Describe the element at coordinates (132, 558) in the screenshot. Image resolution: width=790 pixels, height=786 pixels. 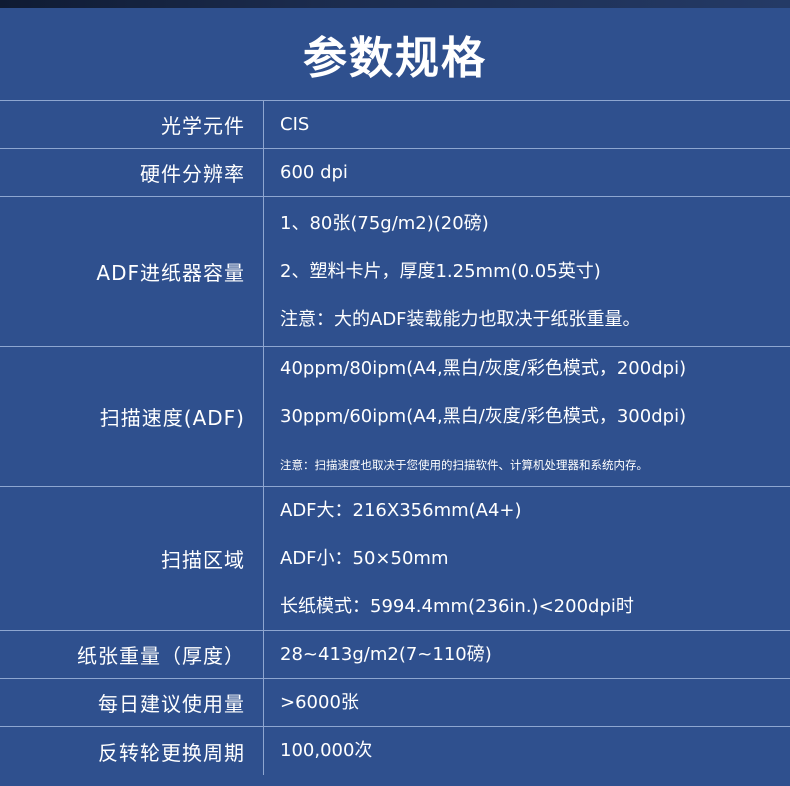
I see `spec-label: 扫描区域` at that location.